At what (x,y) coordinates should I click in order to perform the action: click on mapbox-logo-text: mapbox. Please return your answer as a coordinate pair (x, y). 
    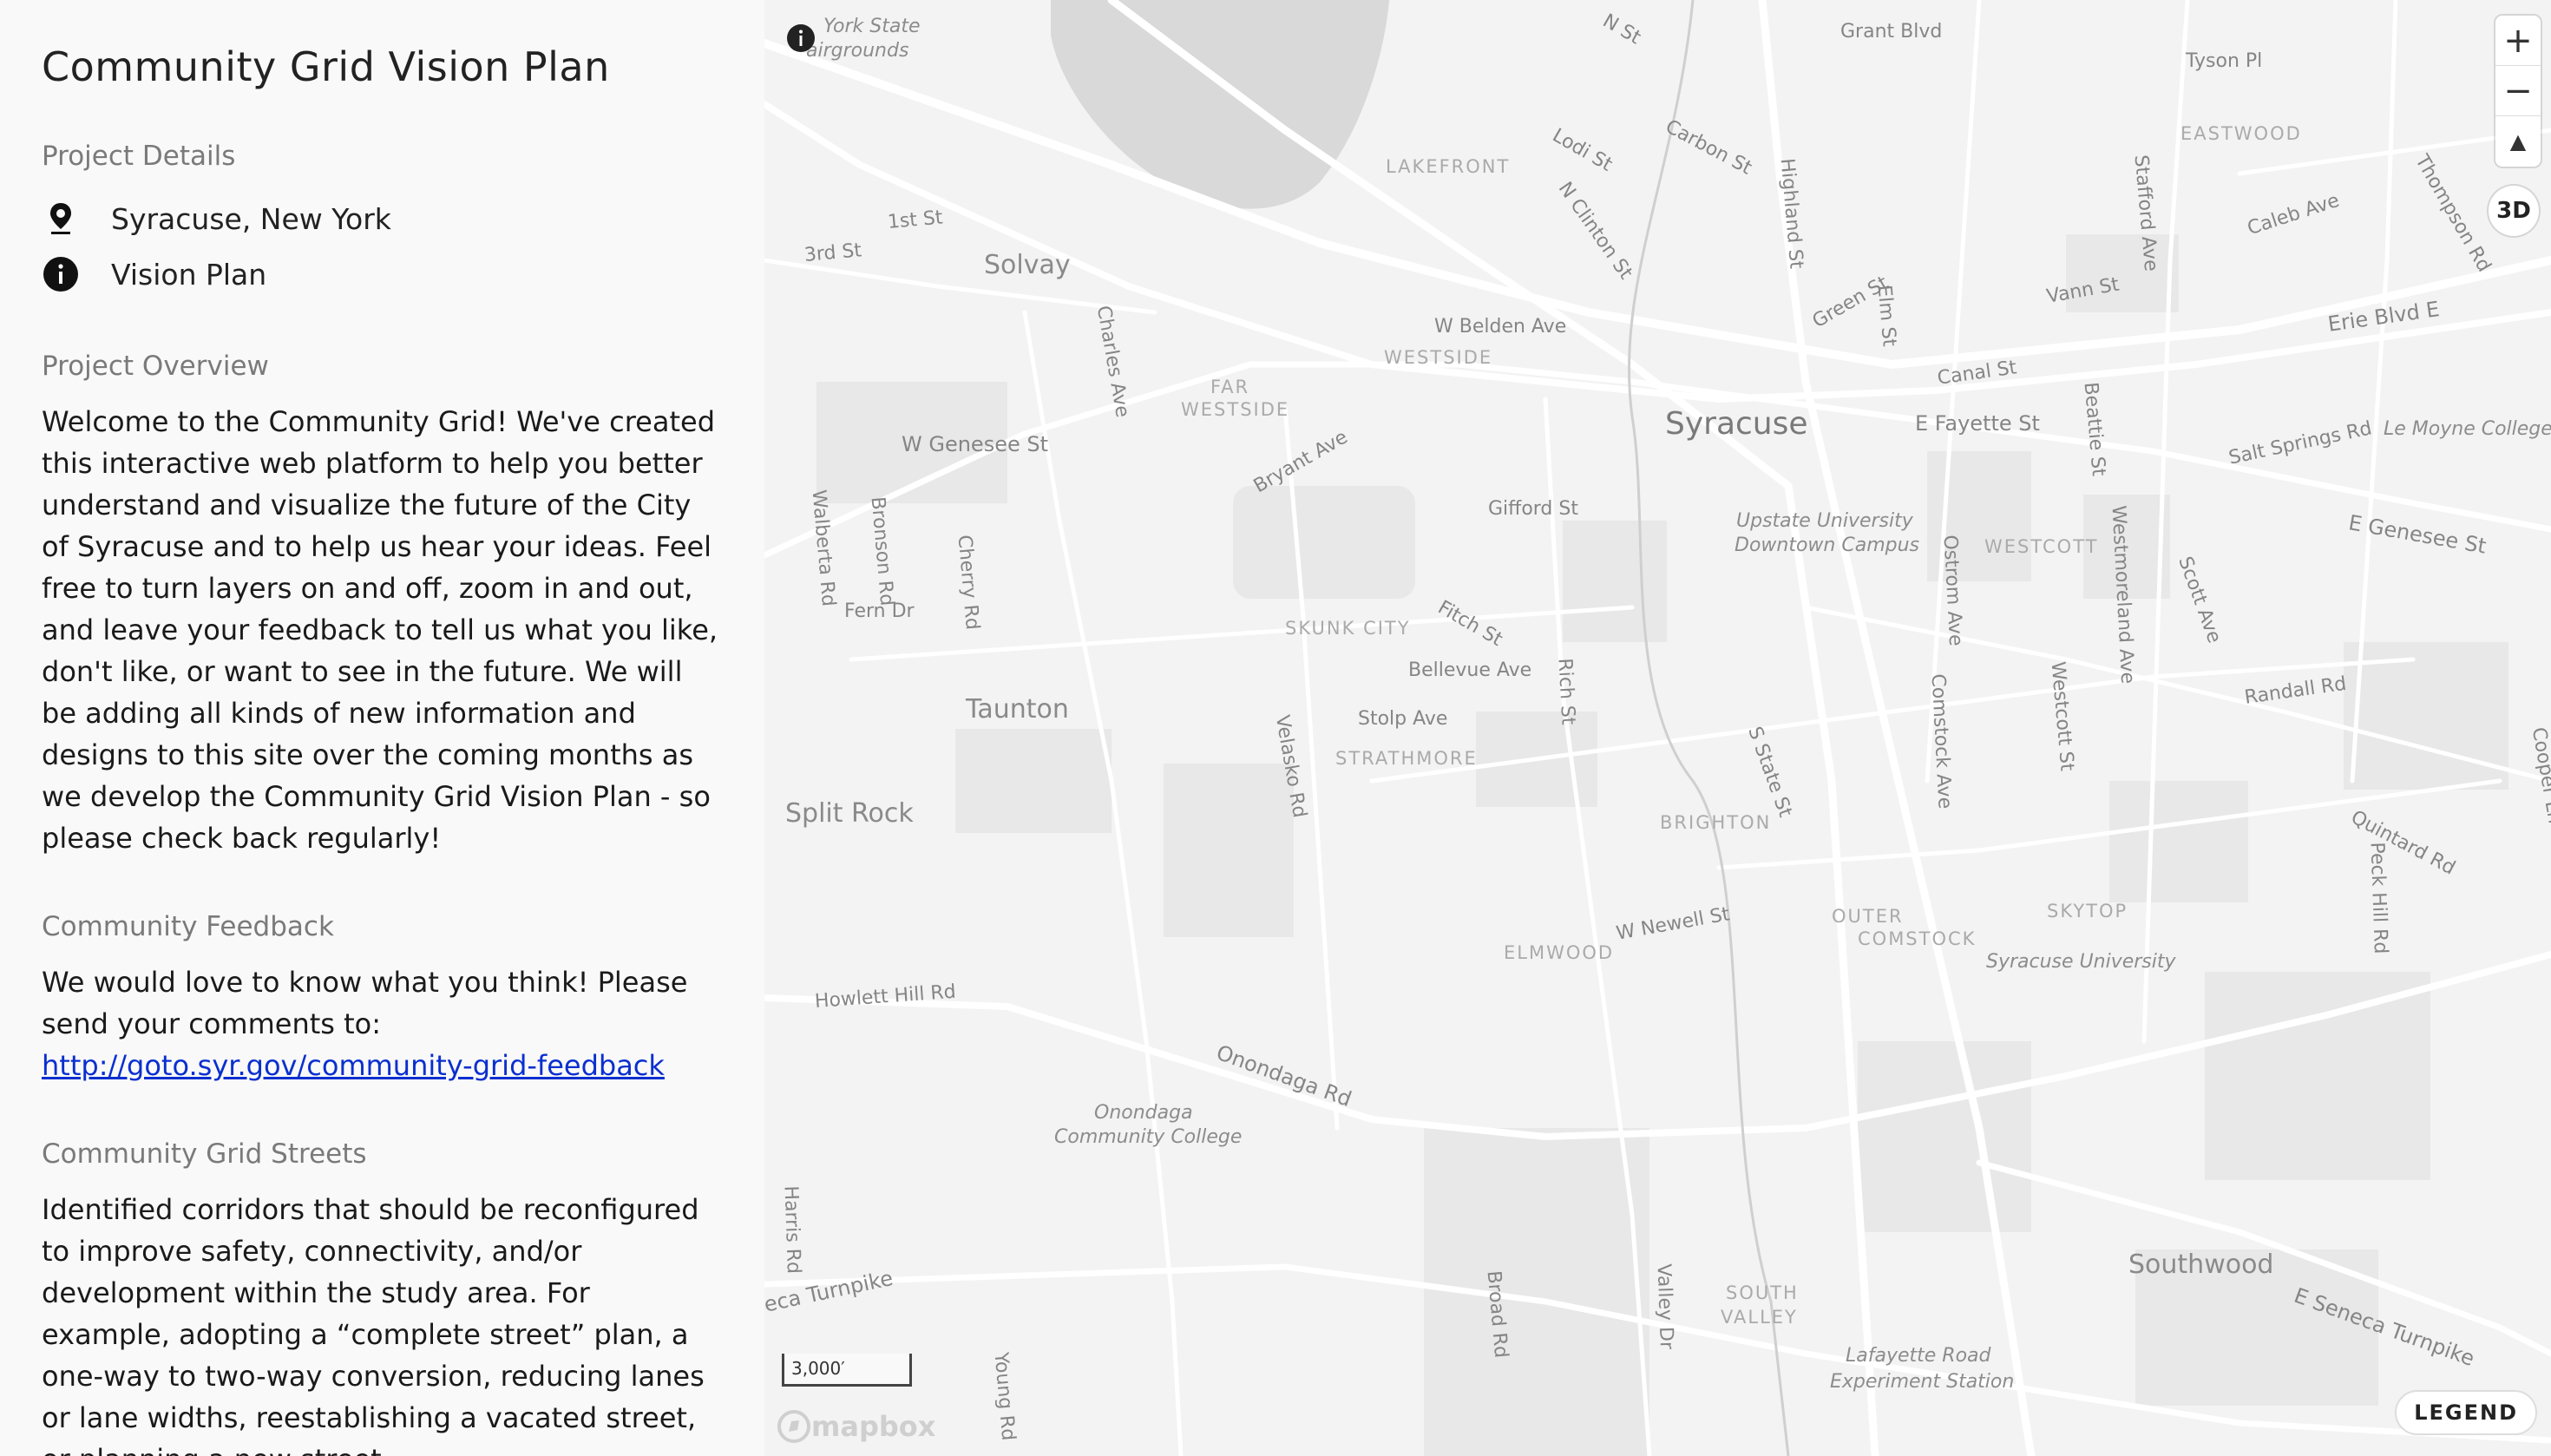
    Looking at the image, I should click on (873, 1426).